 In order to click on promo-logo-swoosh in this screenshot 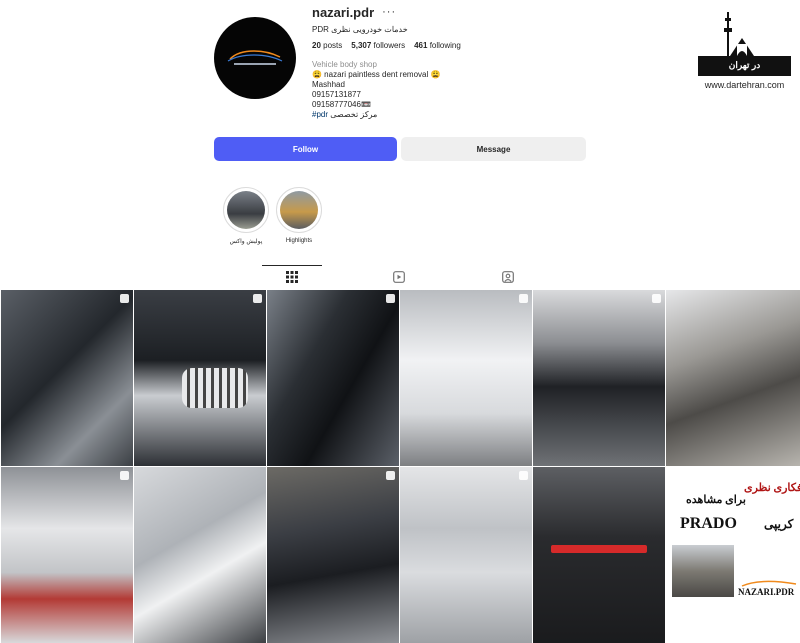, I will do `click(769, 581)`.